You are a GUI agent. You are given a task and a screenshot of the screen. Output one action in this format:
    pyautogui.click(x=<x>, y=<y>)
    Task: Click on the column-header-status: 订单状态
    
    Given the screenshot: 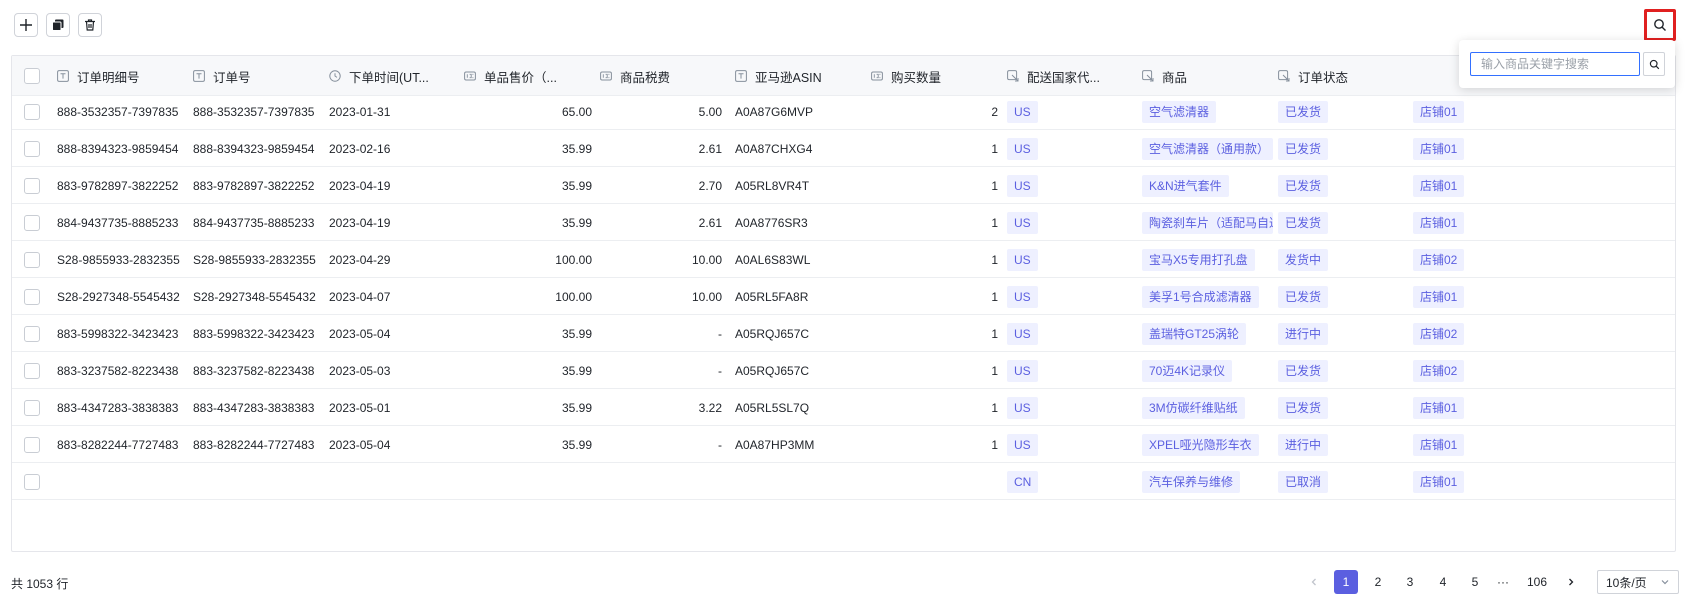 What is the action you would take?
    pyautogui.click(x=1342, y=76)
    